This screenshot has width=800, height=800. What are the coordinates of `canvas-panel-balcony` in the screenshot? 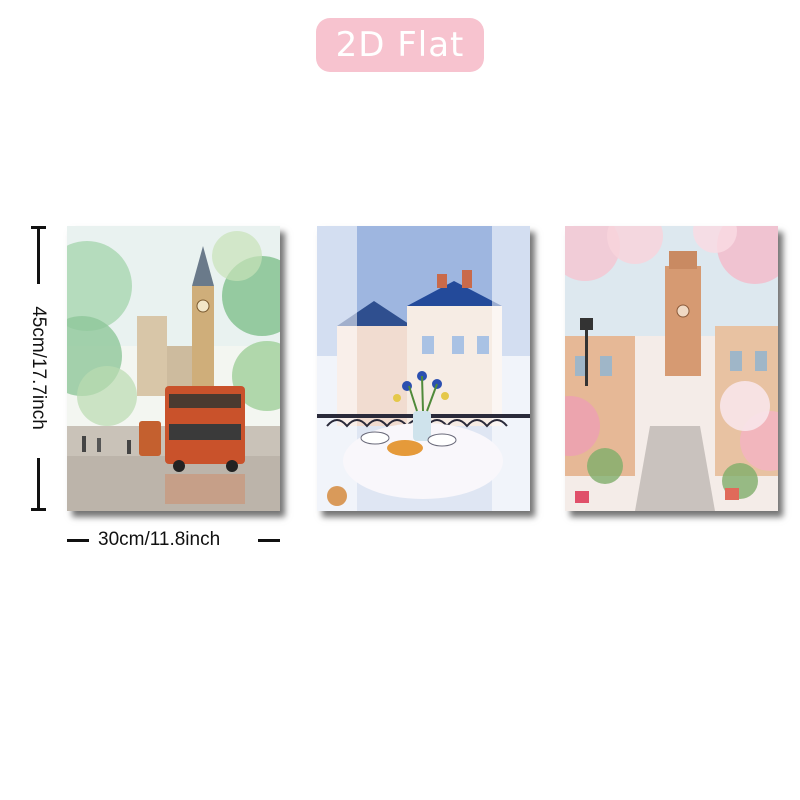 It's located at (423, 368).